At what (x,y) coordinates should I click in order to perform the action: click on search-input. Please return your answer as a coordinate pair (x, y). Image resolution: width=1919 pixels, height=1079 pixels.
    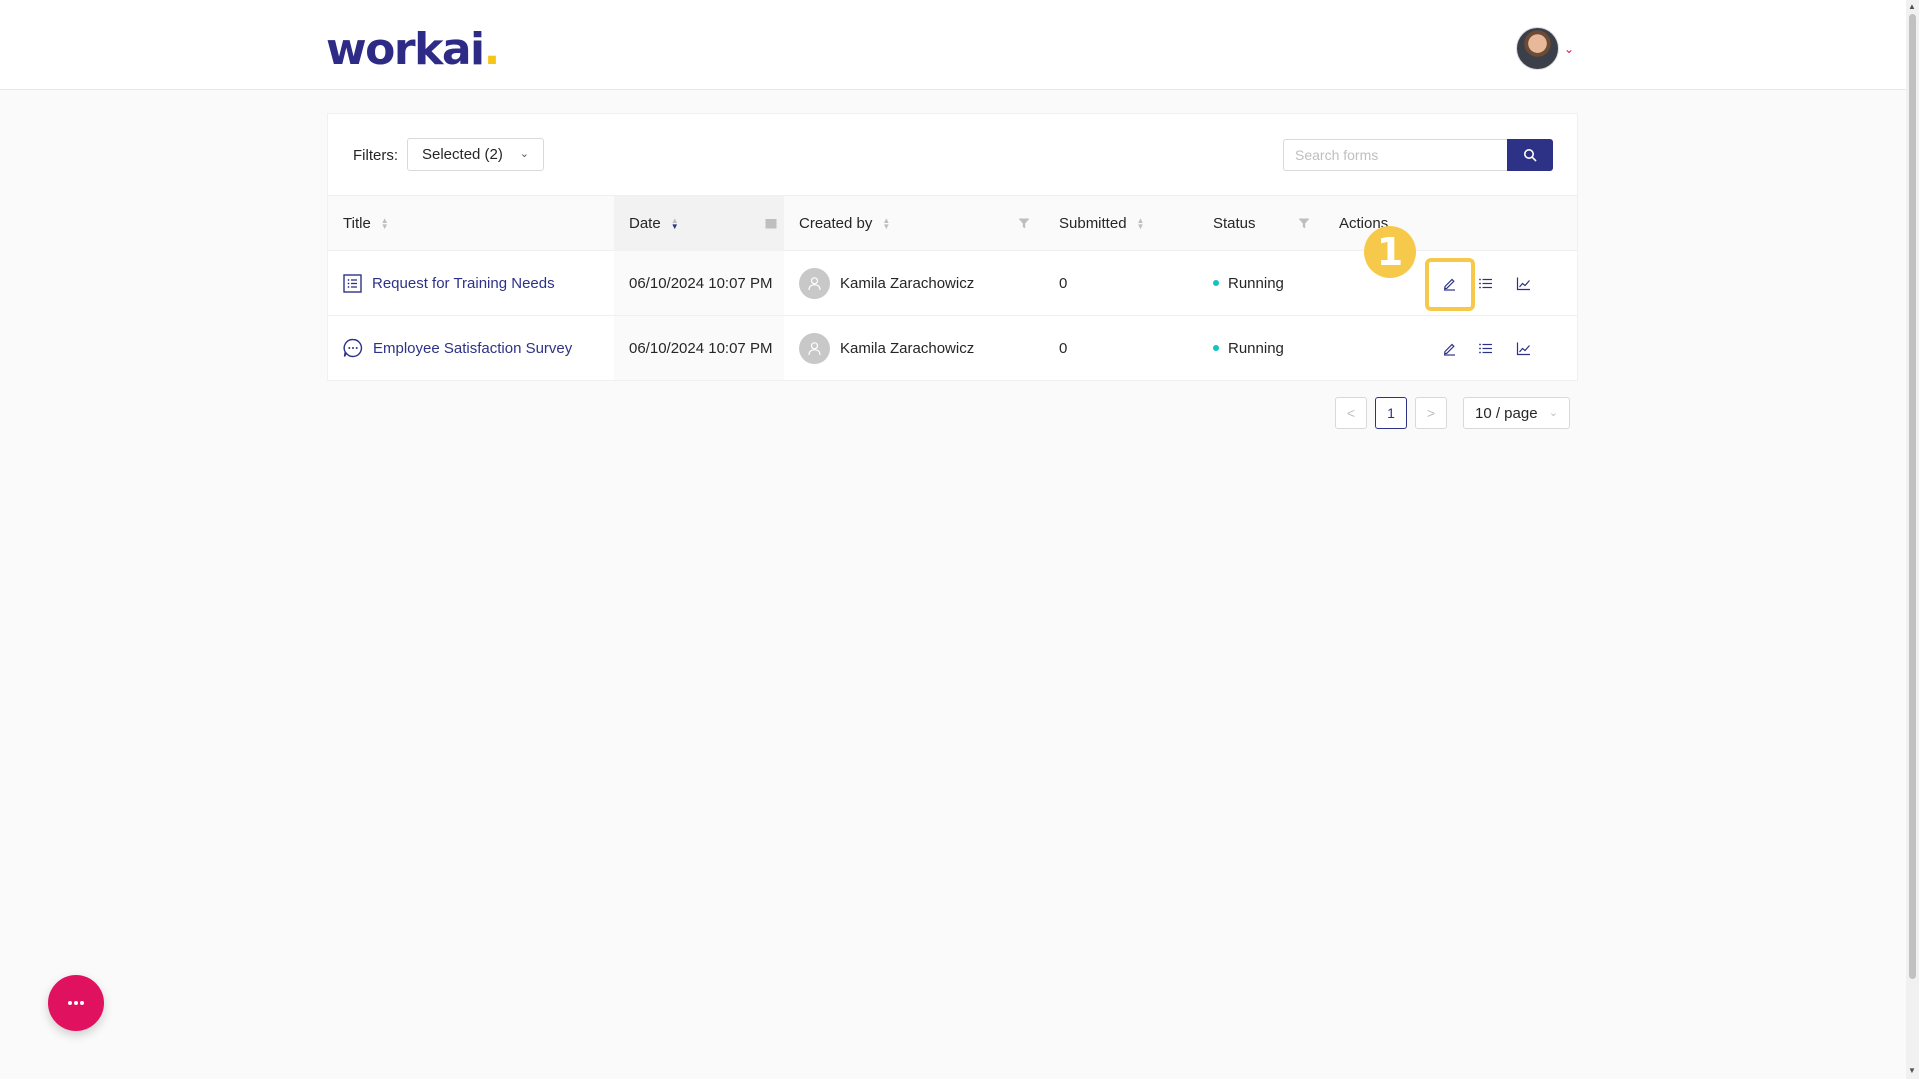
    Looking at the image, I should click on (1395, 155).